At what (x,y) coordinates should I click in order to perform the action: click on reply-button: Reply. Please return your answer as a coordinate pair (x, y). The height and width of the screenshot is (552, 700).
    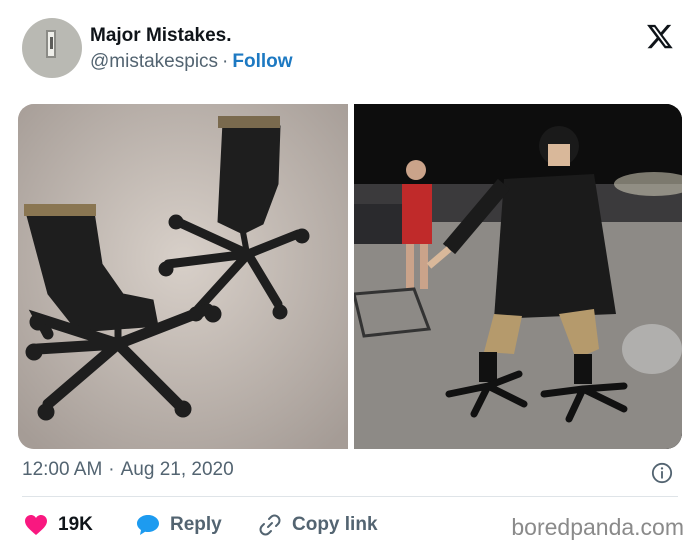
    Looking at the image, I should click on (179, 525).